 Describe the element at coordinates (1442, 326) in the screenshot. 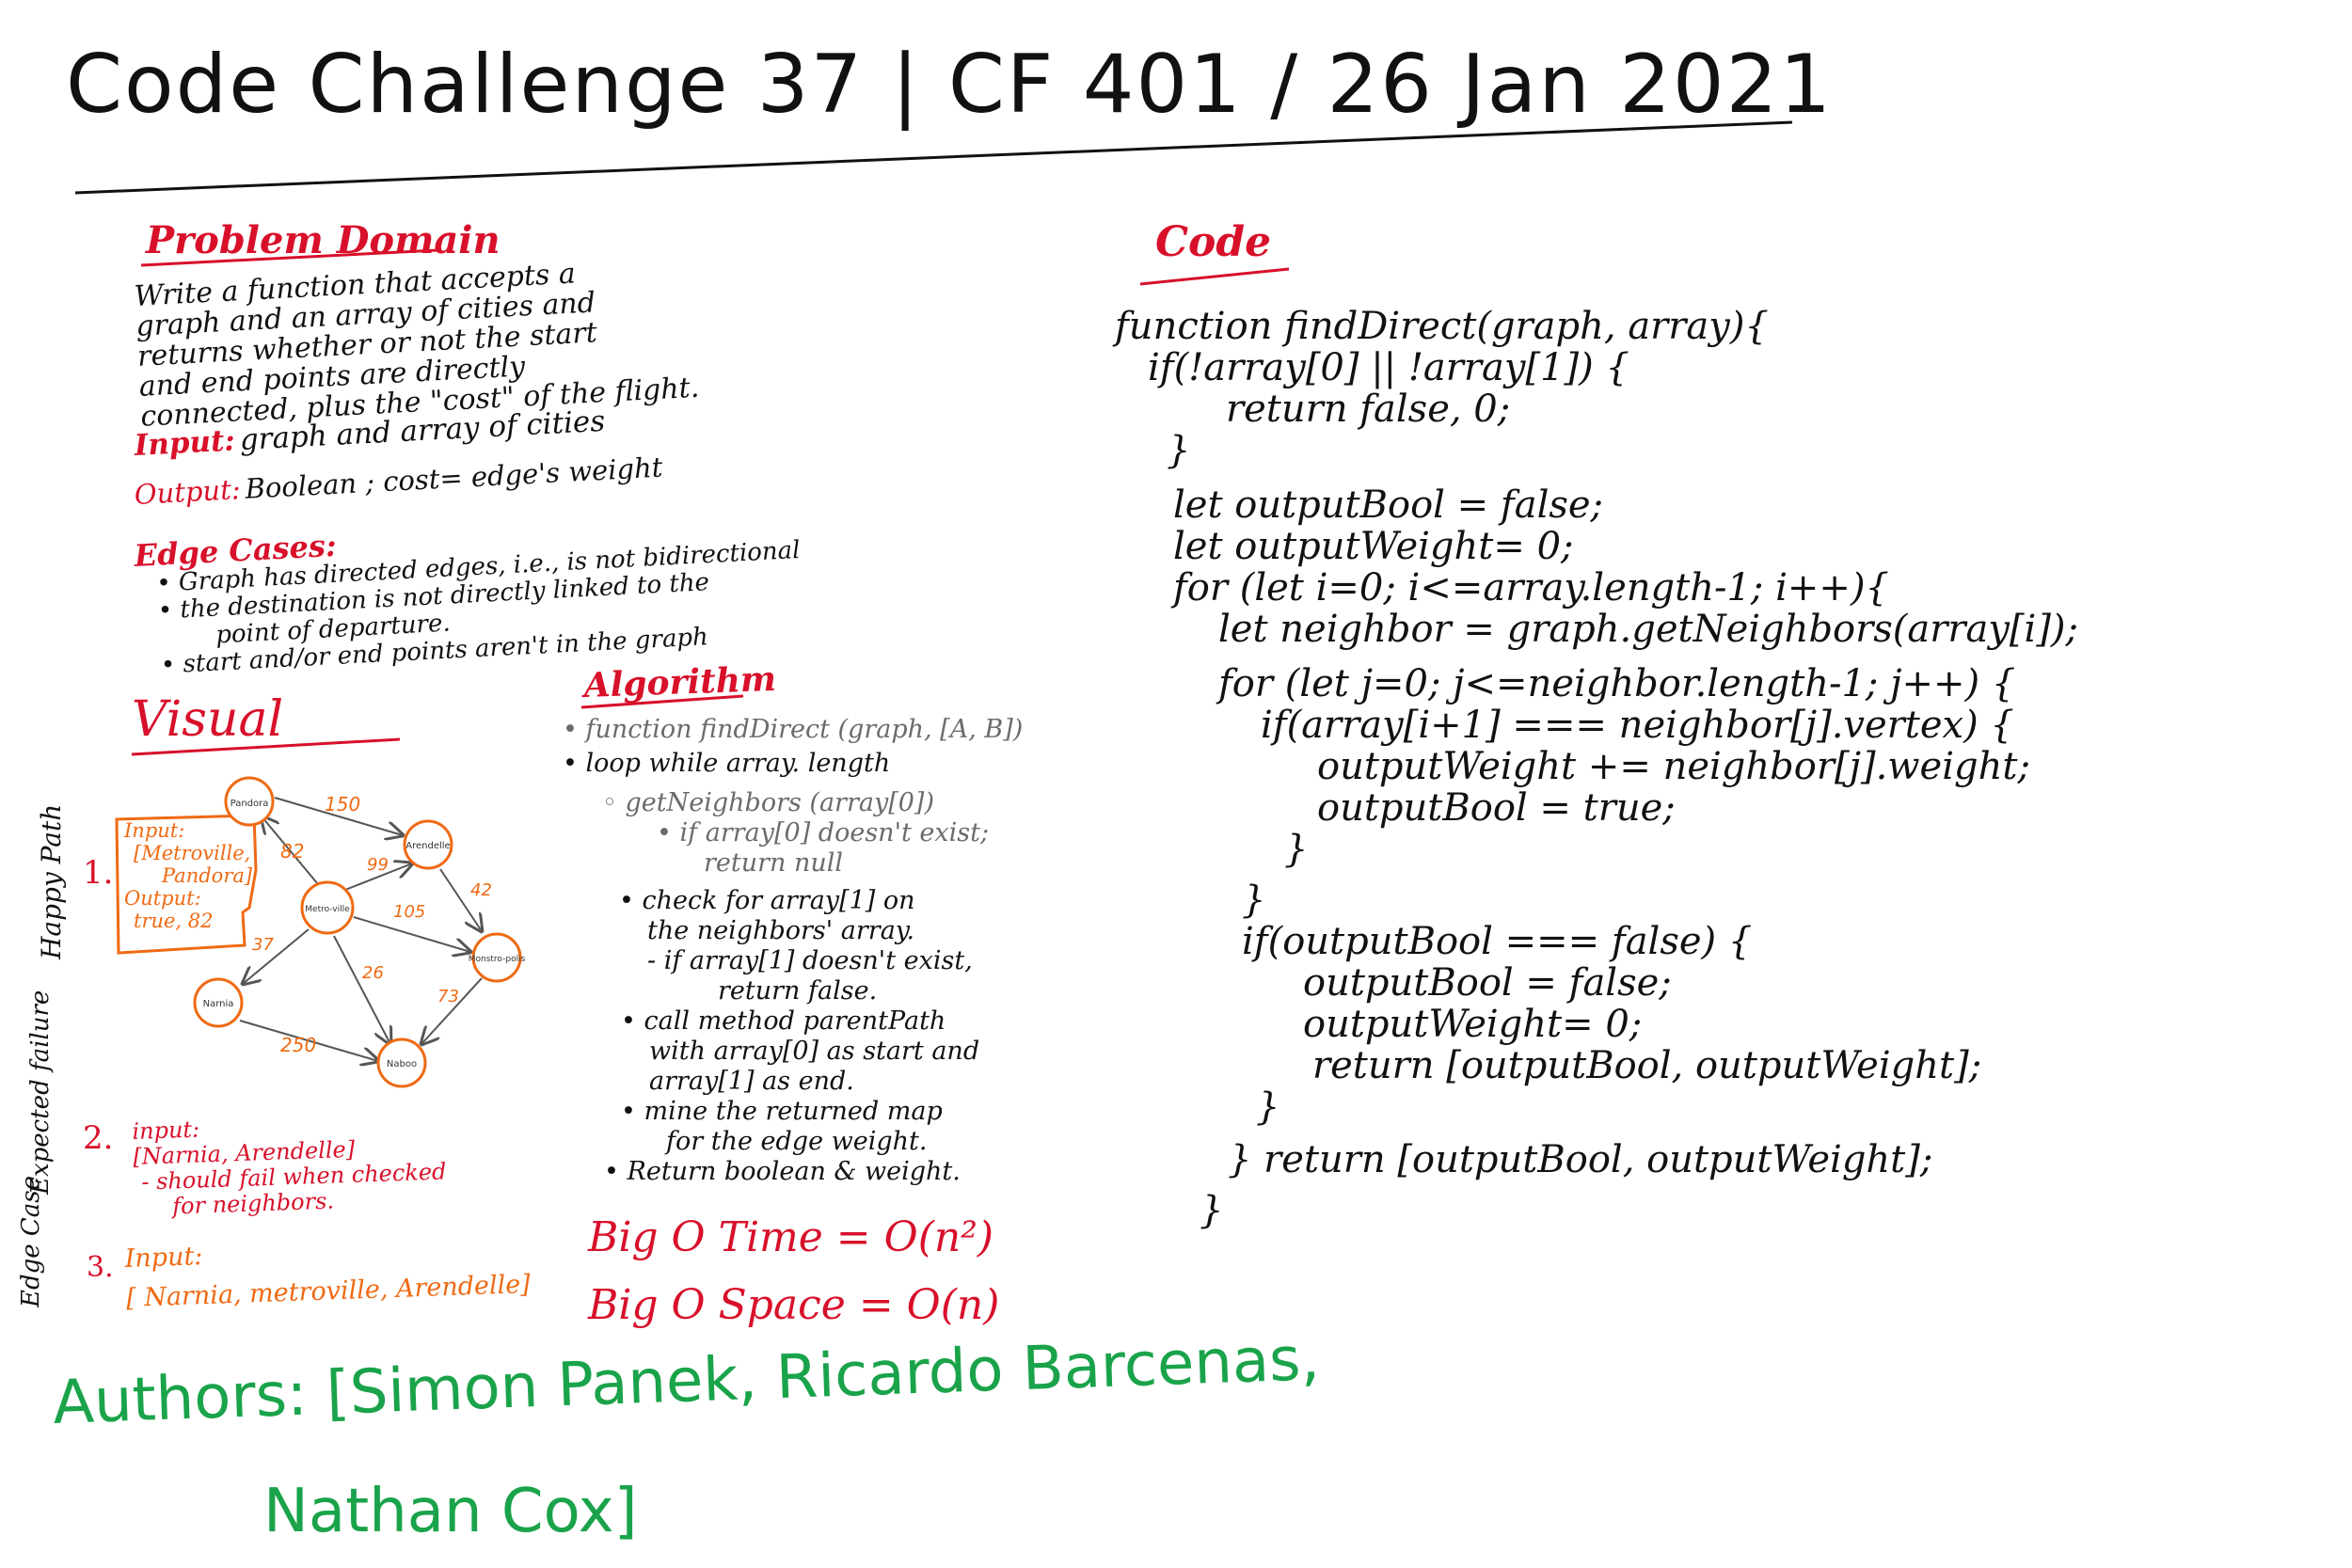

I see `code-line: function findDirect(graph, array){` at that location.